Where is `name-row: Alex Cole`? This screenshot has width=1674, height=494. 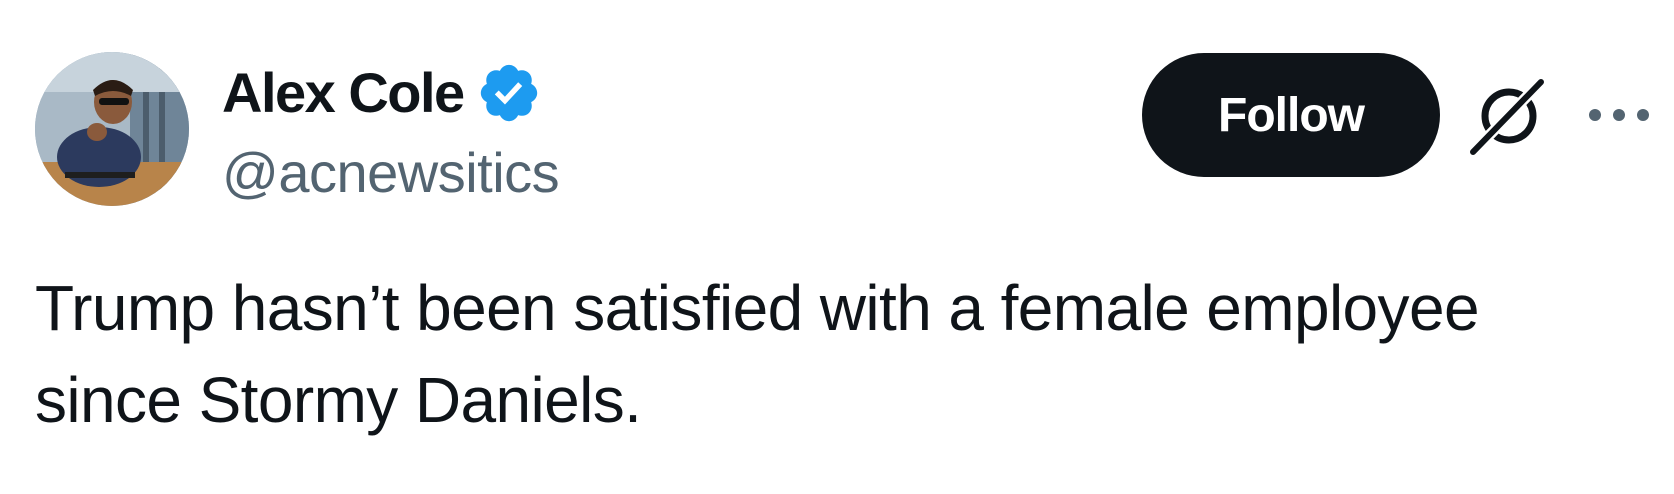
name-row: Alex Cole is located at coordinates (382, 93).